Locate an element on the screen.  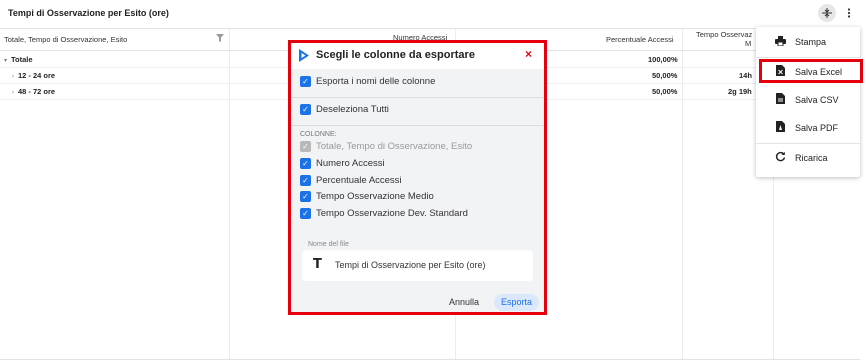
header-tempo-medio: Tempo Osservaz is located at coordinates (724, 34).